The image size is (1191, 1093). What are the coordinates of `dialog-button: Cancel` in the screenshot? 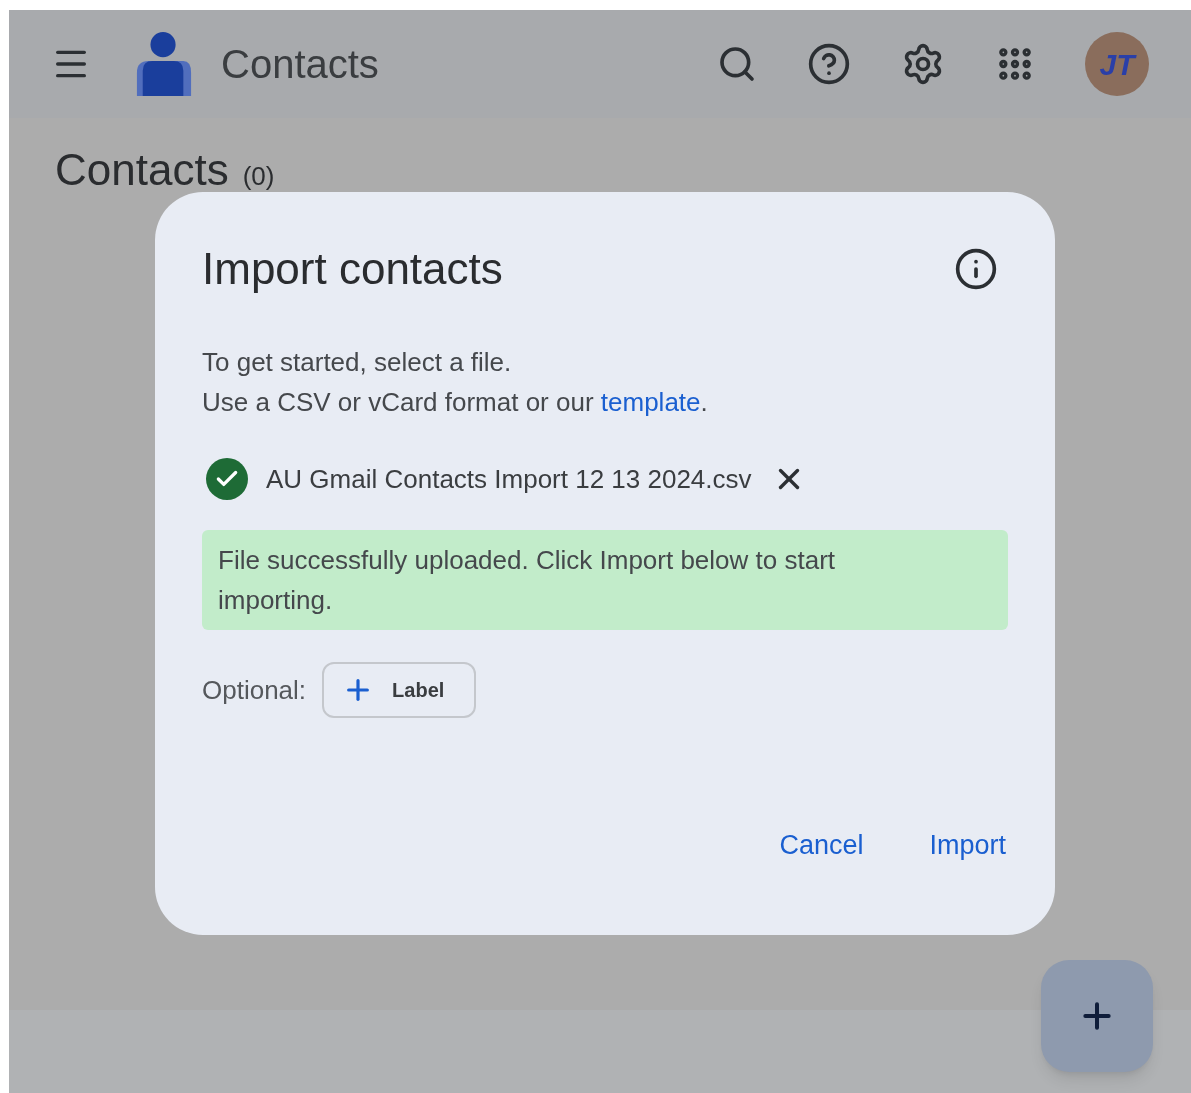 It's located at (821, 844).